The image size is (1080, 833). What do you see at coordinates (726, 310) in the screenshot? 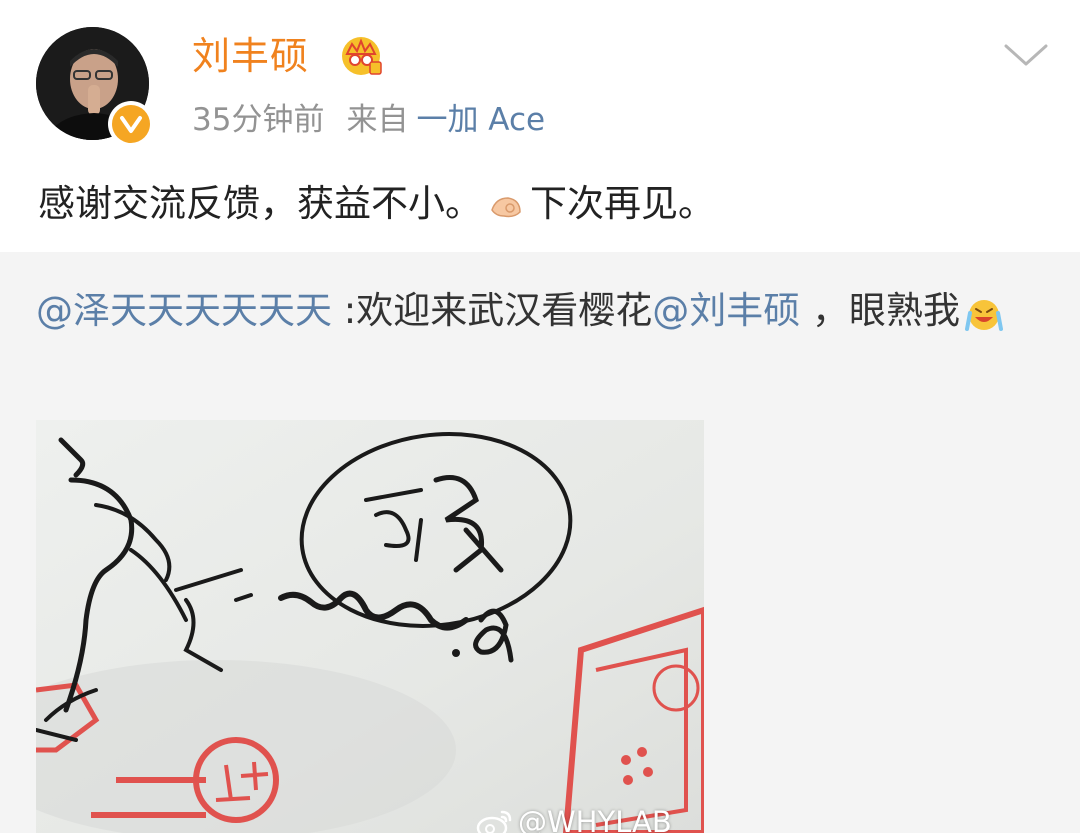
I see `mention-link: @刘丰硕` at bounding box center [726, 310].